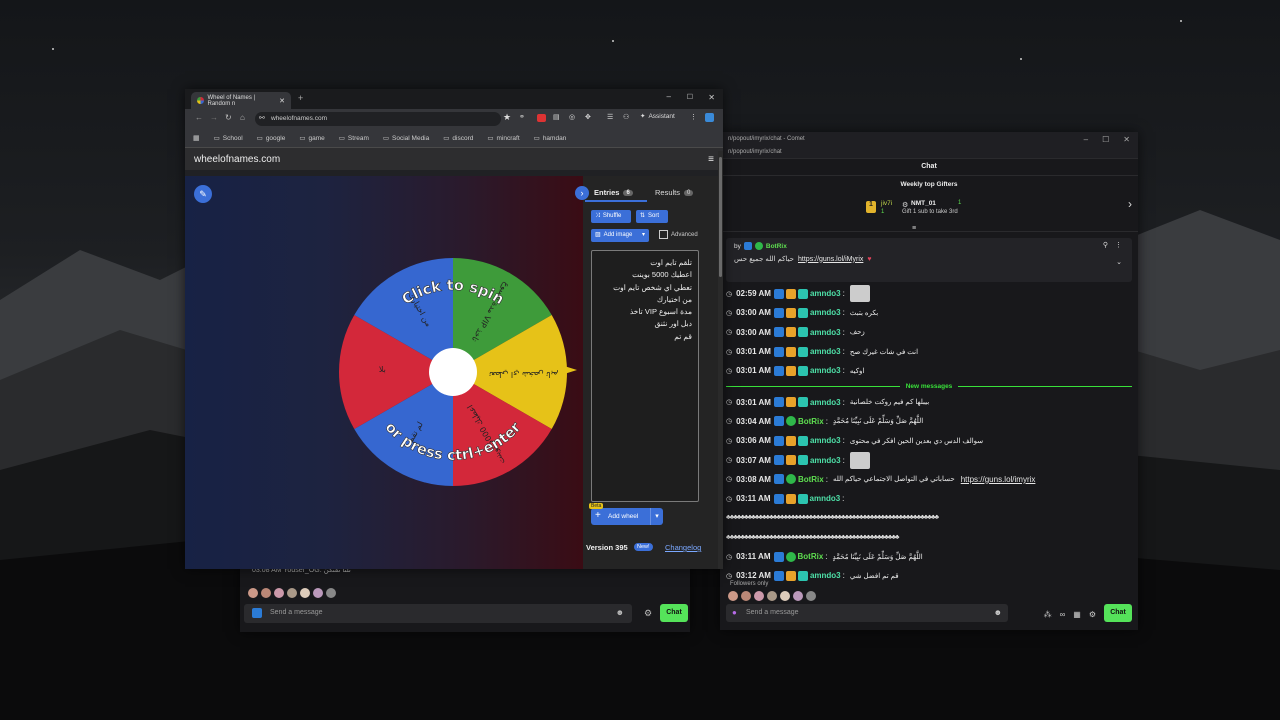 The height and width of the screenshot is (720, 1280). What do you see at coordinates (582, 193) in the screenshot?
I see `collapse-panel-icon: ›` at bounding box center [582, 193].